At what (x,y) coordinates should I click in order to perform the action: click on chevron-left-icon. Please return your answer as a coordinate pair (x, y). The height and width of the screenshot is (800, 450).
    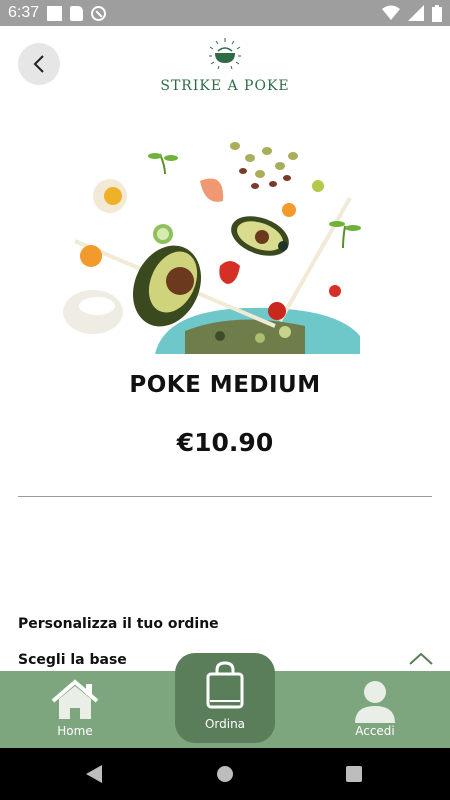
    Looking at the image, I should click on (38, 64).